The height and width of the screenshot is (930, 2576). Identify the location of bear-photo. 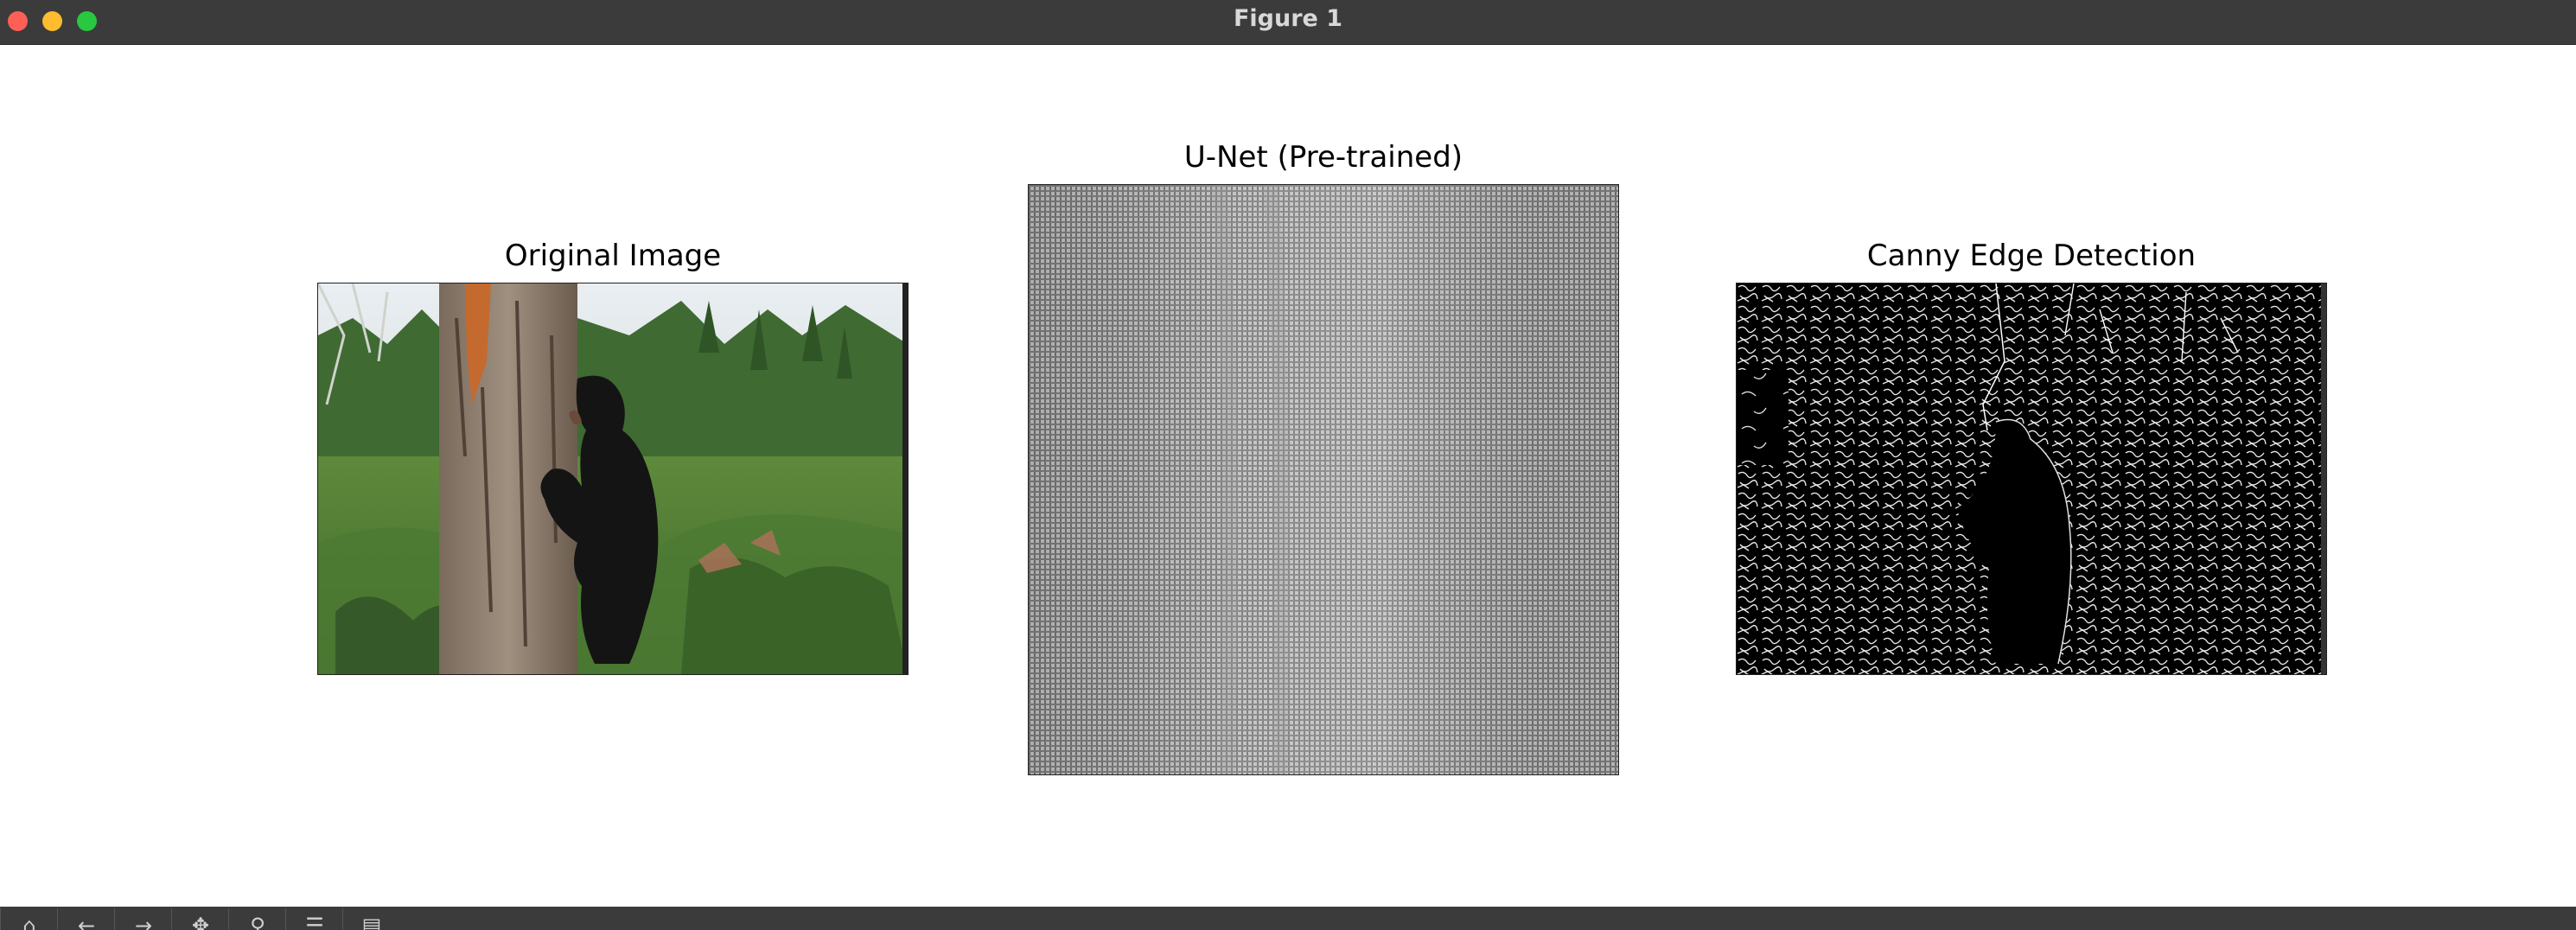
(613, 478).